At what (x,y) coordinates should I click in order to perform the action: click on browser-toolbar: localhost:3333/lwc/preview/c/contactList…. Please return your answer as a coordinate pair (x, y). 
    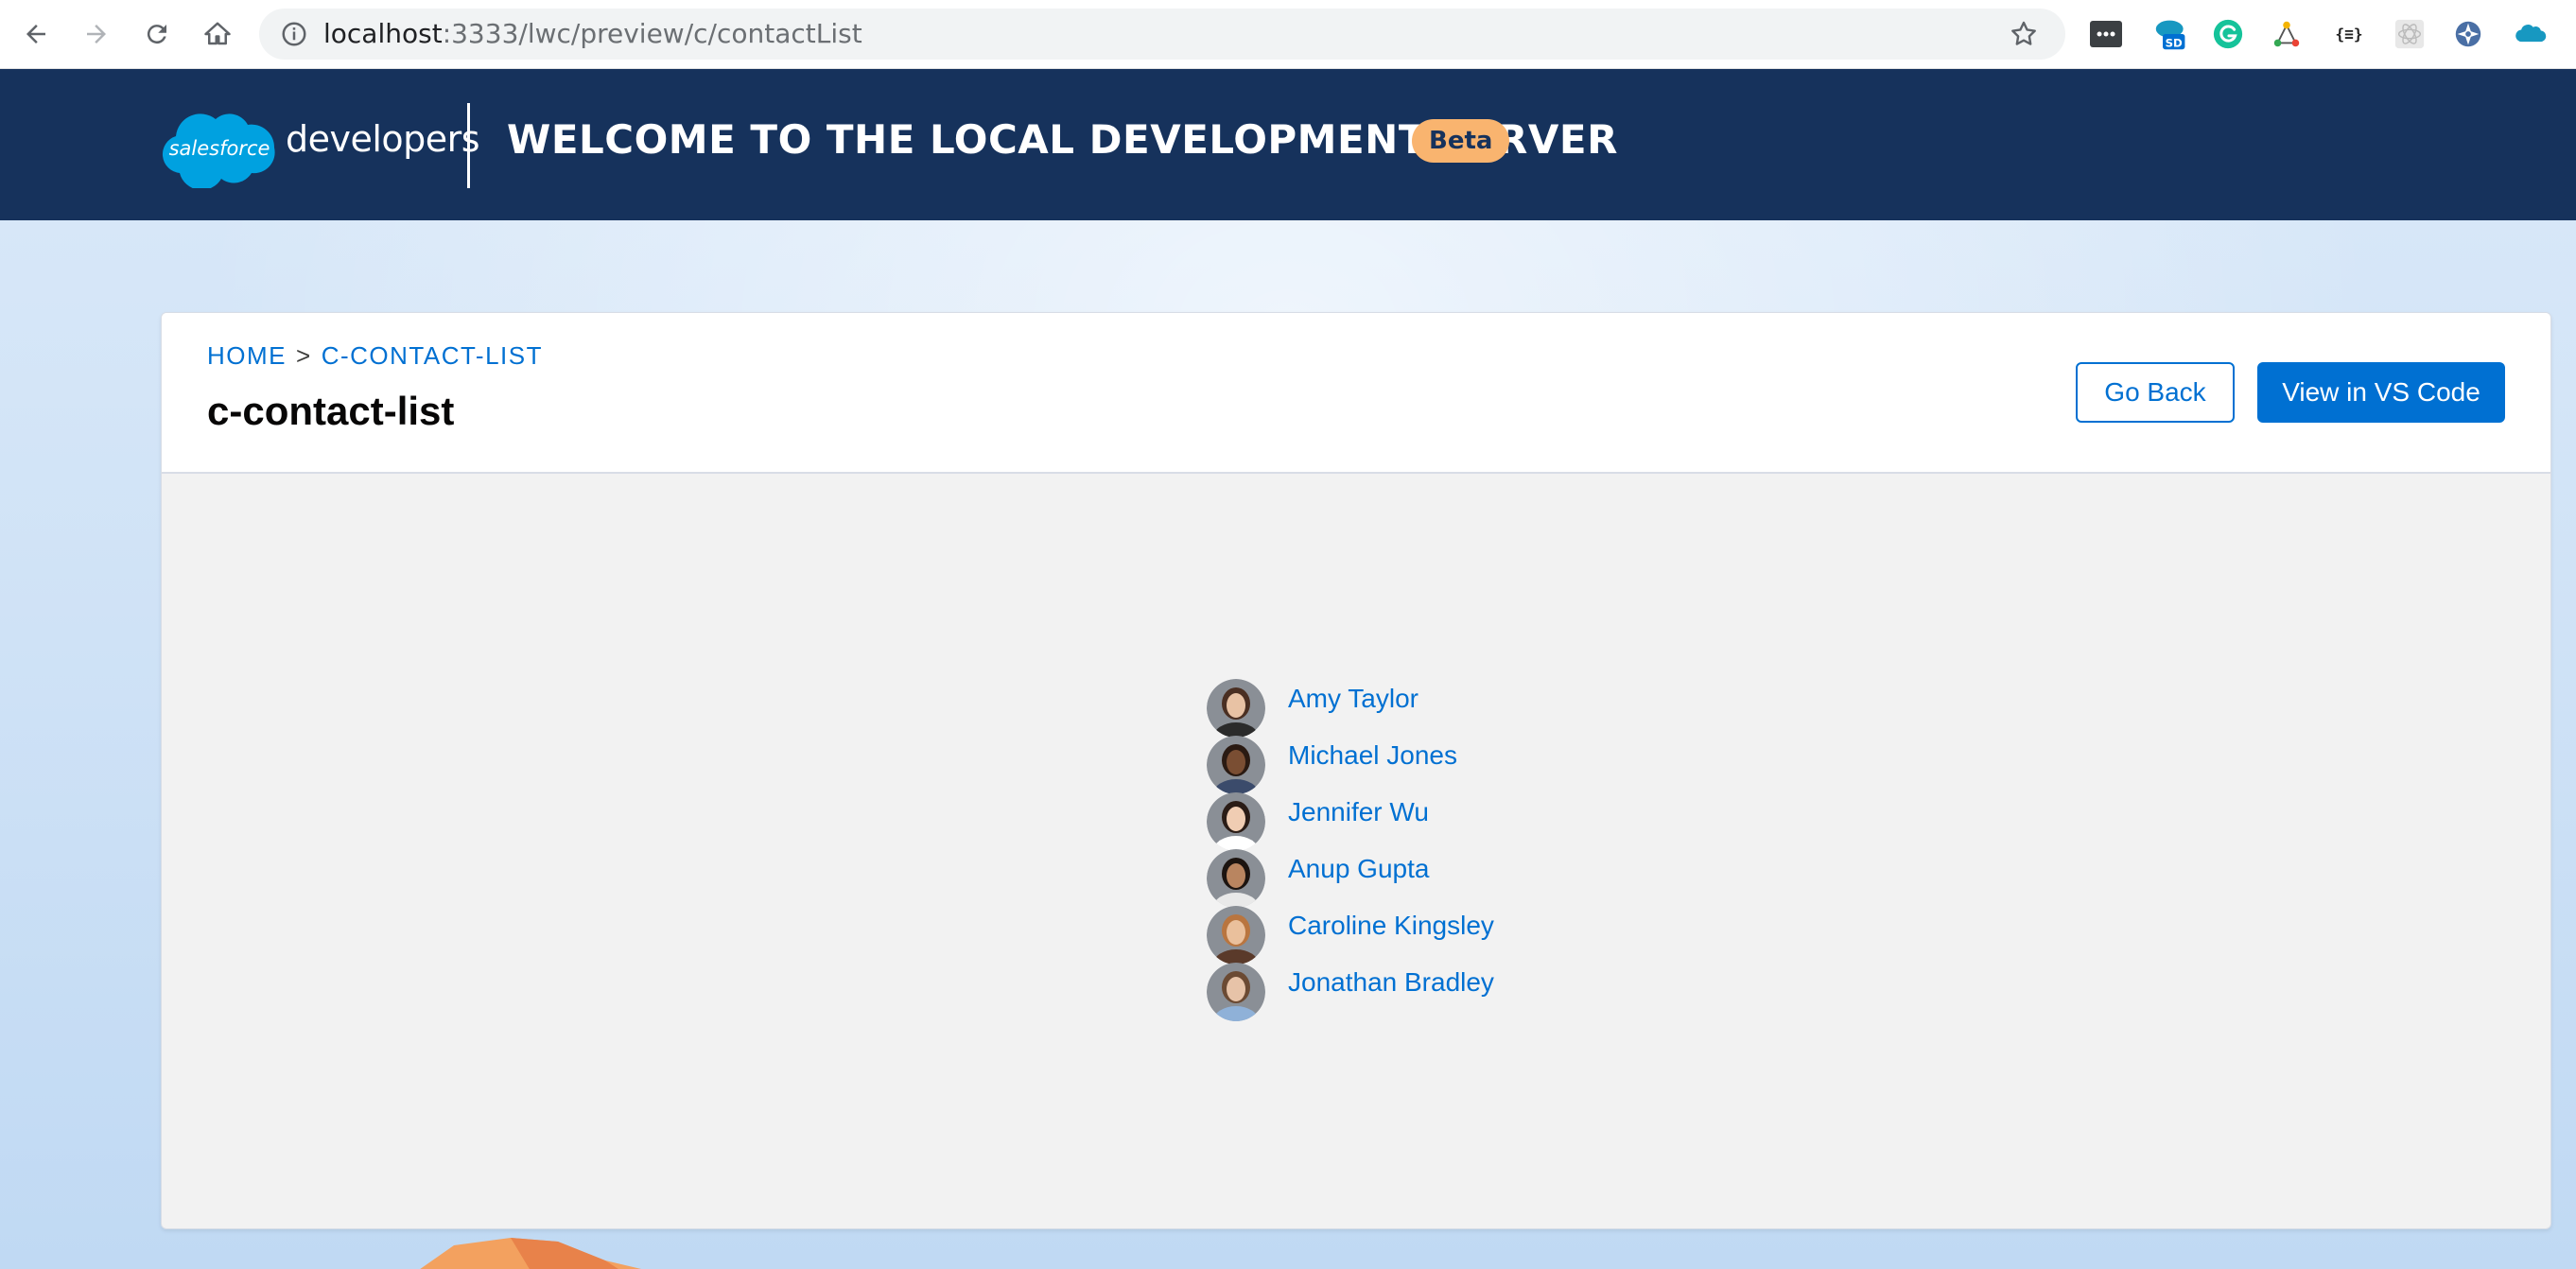
    Looking at the image, I should click on (1288, 34).